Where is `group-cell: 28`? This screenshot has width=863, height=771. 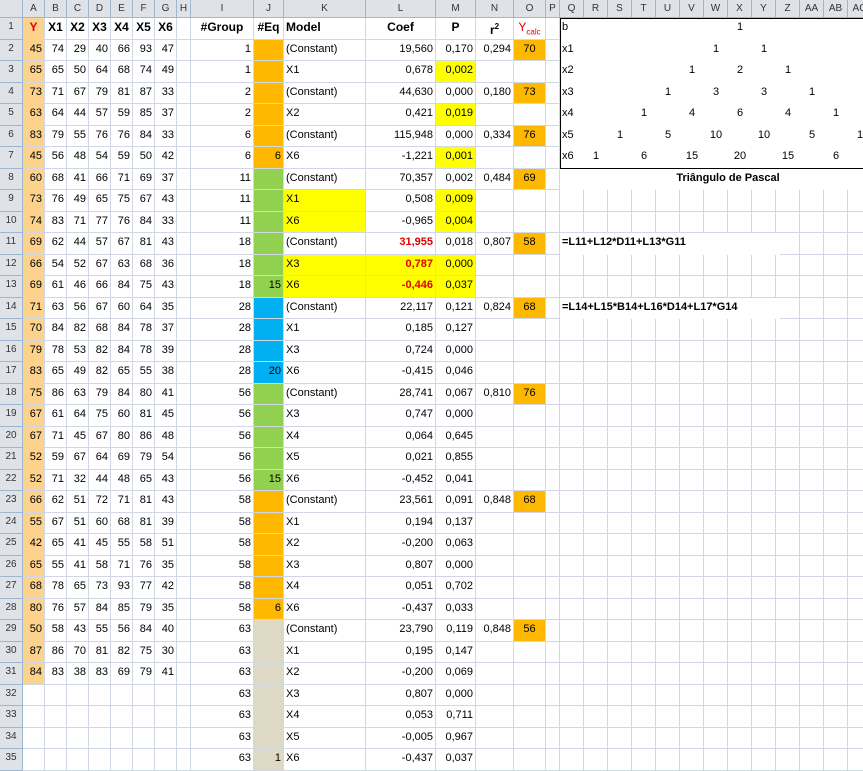
group-cell: 28 is located at coordinates (222, 308).